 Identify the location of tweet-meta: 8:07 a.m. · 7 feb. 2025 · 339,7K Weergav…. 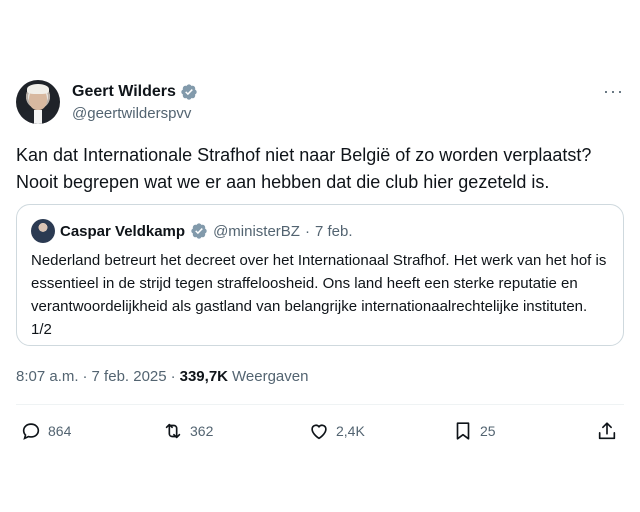
(162, 376).